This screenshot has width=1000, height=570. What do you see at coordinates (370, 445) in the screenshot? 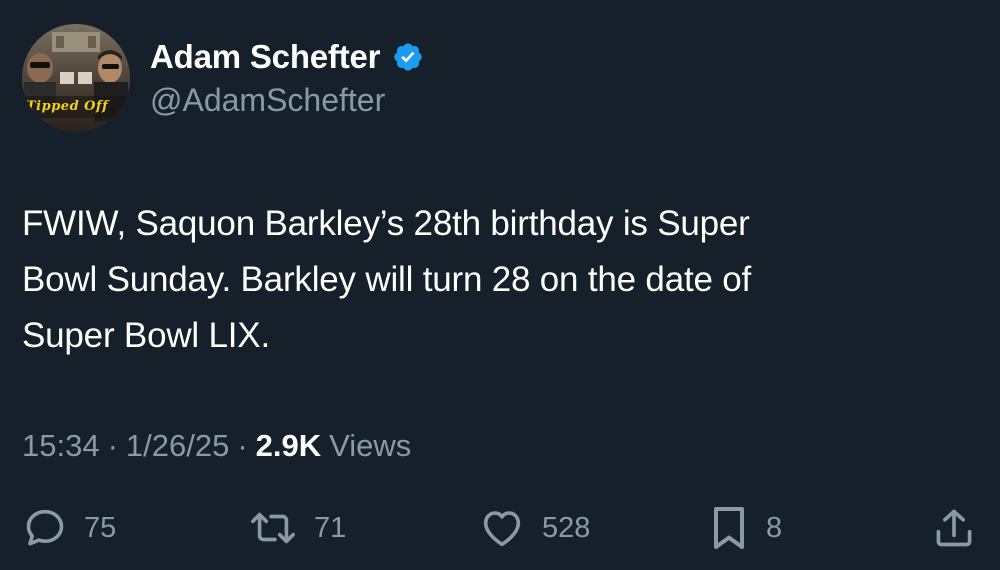
I see `views-label: Views` at bounding box center [370, 445].